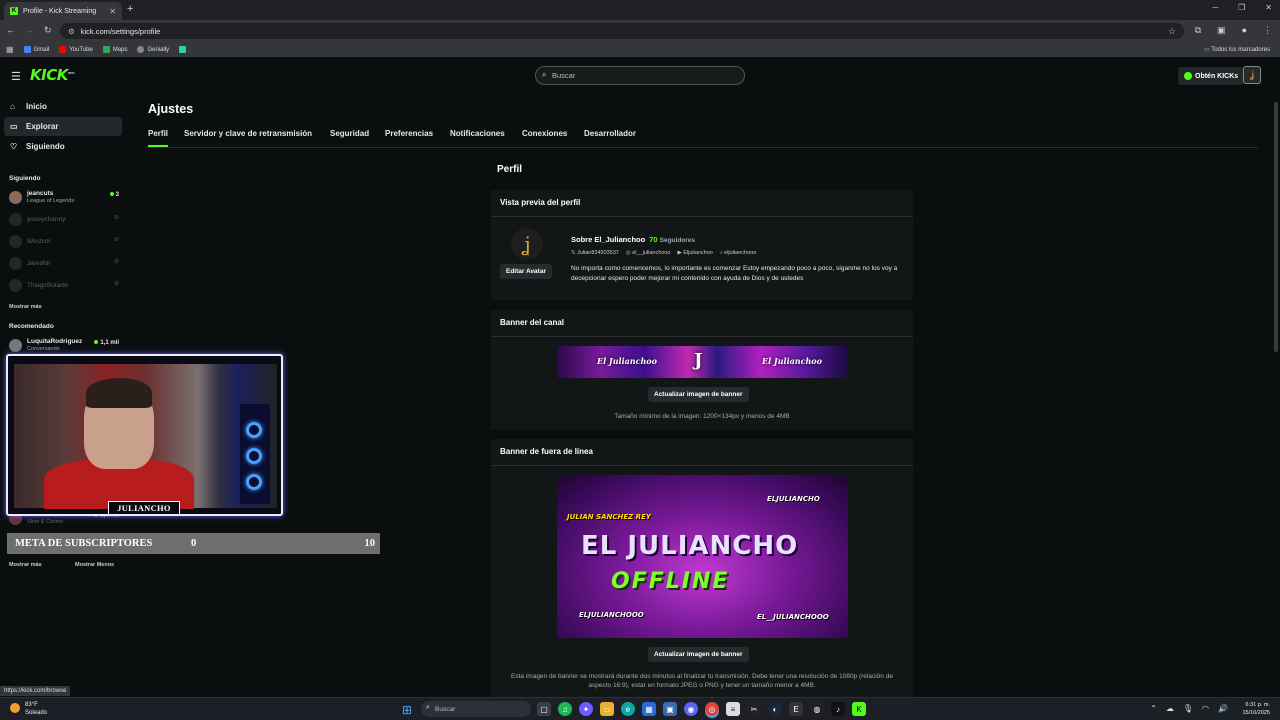 Image resolution: width=1280 pixels, height=720 pixels. I want to click on url-text: kick.com/settings/profile, so click(120, 31).